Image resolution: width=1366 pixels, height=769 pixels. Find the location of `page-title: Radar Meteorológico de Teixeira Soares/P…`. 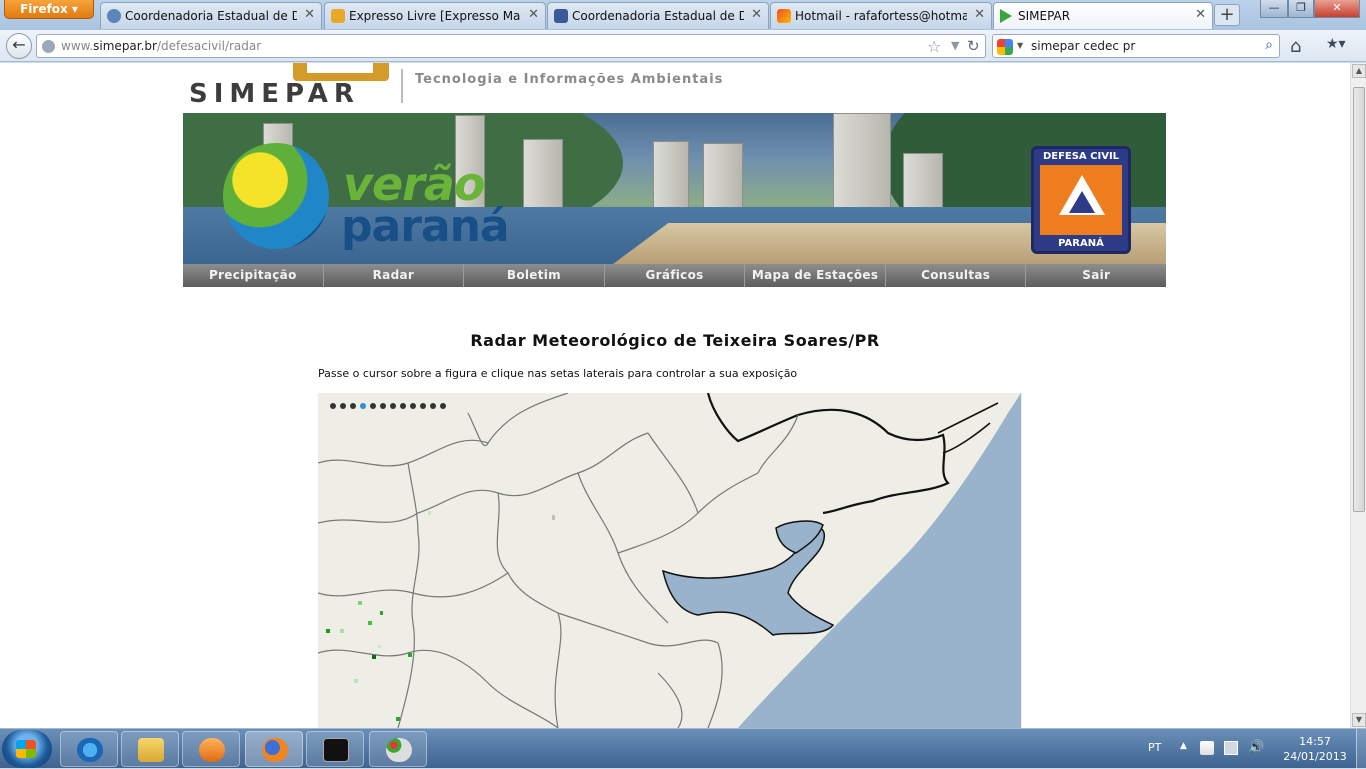

page-title: Radar Meteorológico de Teixeira Soares/P… is located at coordinates (675, 340).